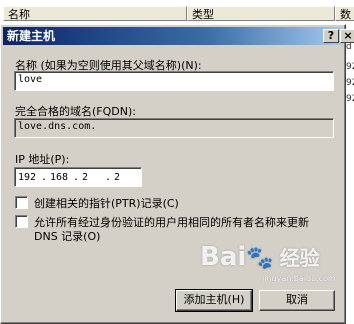 The image size is (354, 324). Describe the element at coordinates (28, 177) in the screenshot. I see `ip-octet-1: 192` at that location.